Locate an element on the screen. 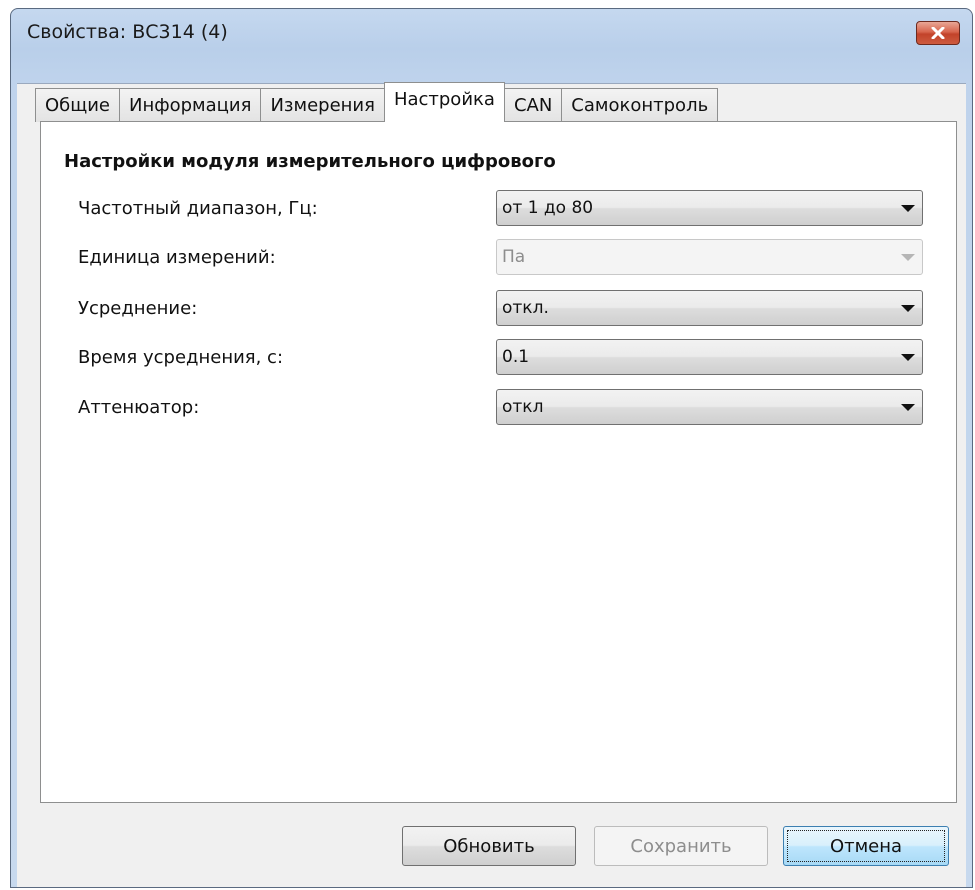 The height and width of the screenshot is (890, 975). cancel-button: Отмена is located at coordinates (866, 846).